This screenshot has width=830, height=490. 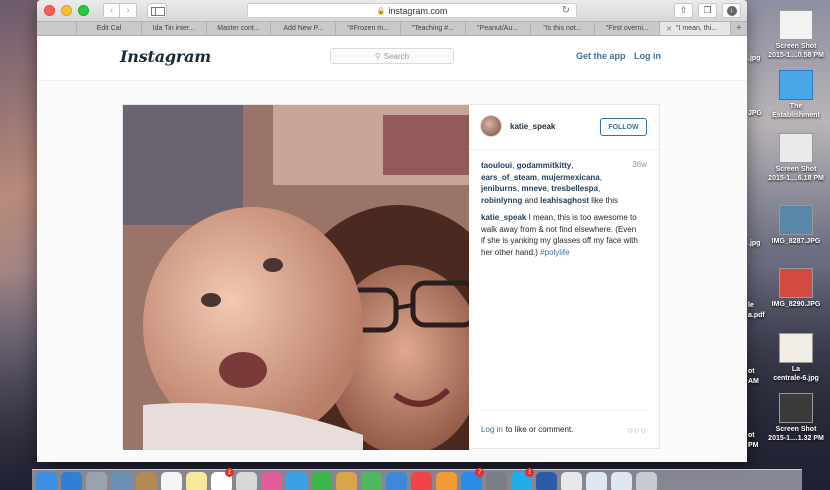 What do you see at coordinates (755, 113) in the screenshot?
I see `partial-desktop-label: JPG` at bounding box center [755, 113].